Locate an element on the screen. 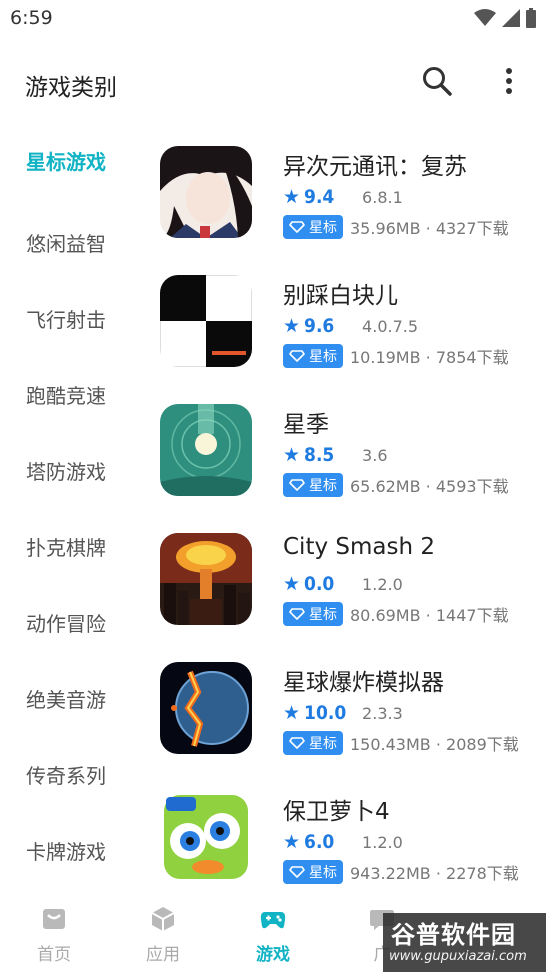  rating-score: 10.0 is located at coordinates (325, 713).